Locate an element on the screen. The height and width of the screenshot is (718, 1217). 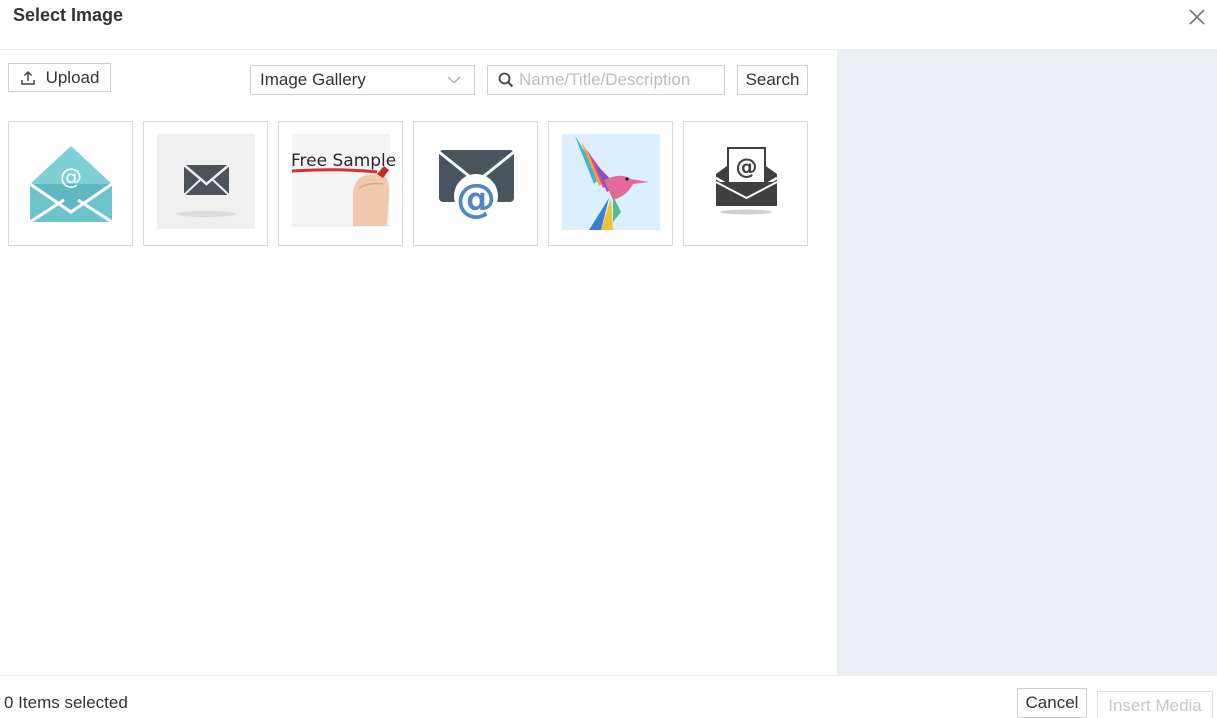
insert-media-label: Insert Media is located at coordinates (1155, 705).